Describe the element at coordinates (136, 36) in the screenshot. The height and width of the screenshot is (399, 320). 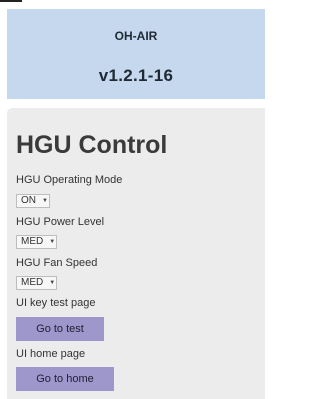
I see `app-name: OH-AIR` at that location.